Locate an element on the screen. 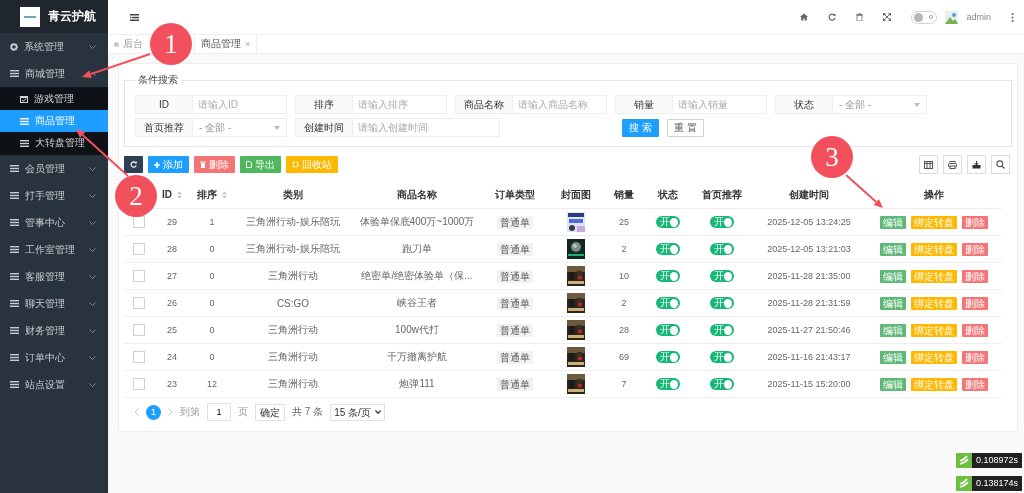 This screenshot has height=493, width=1024. table-cell: 2025-11-27 21:50:46 is located at coordinates (809, 330).